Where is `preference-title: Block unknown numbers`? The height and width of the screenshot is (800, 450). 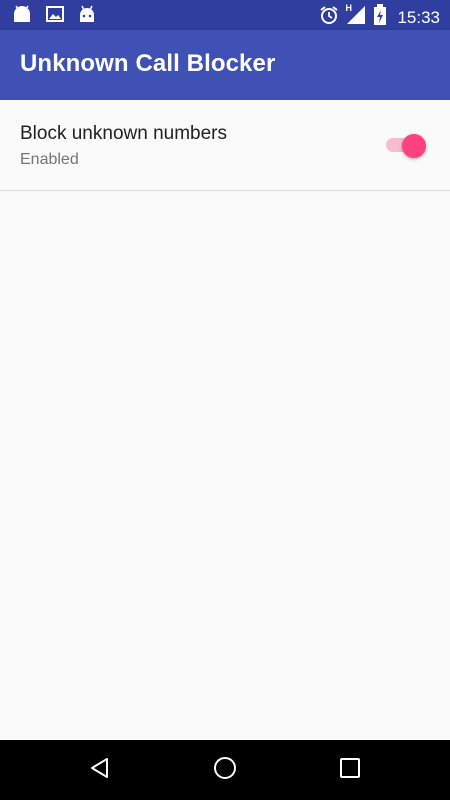 preference-title: Block unknown numbers is located at coordinates (123, 133).